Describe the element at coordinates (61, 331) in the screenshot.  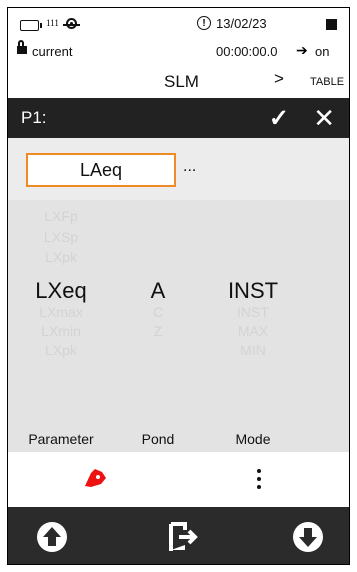
I see `parameter-option: LXmin` at that location.